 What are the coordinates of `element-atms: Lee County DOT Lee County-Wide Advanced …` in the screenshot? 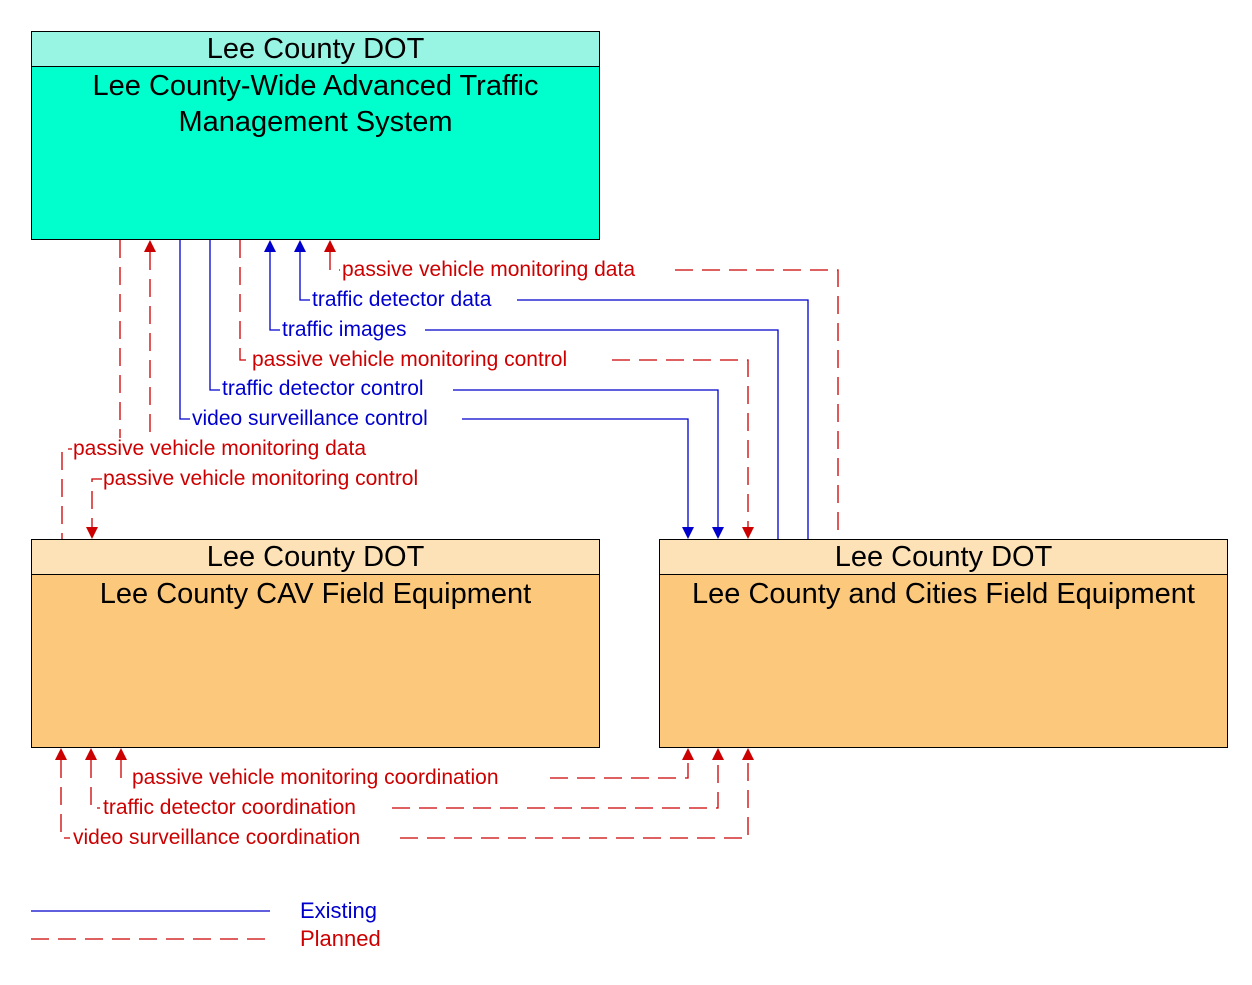 It's located at (315, 135).